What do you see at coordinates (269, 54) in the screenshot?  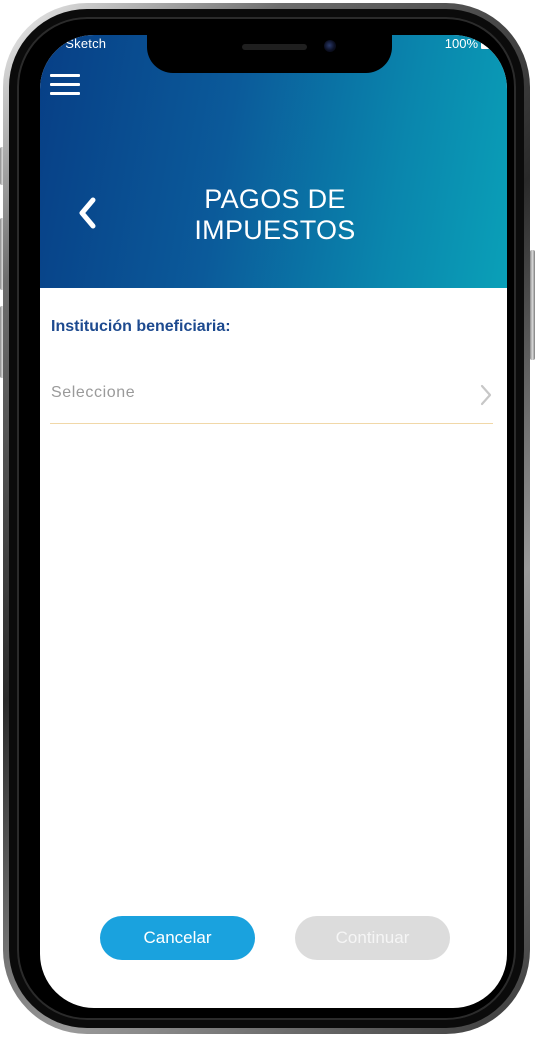 I see `device-notch` at bounding box center [269, 54].